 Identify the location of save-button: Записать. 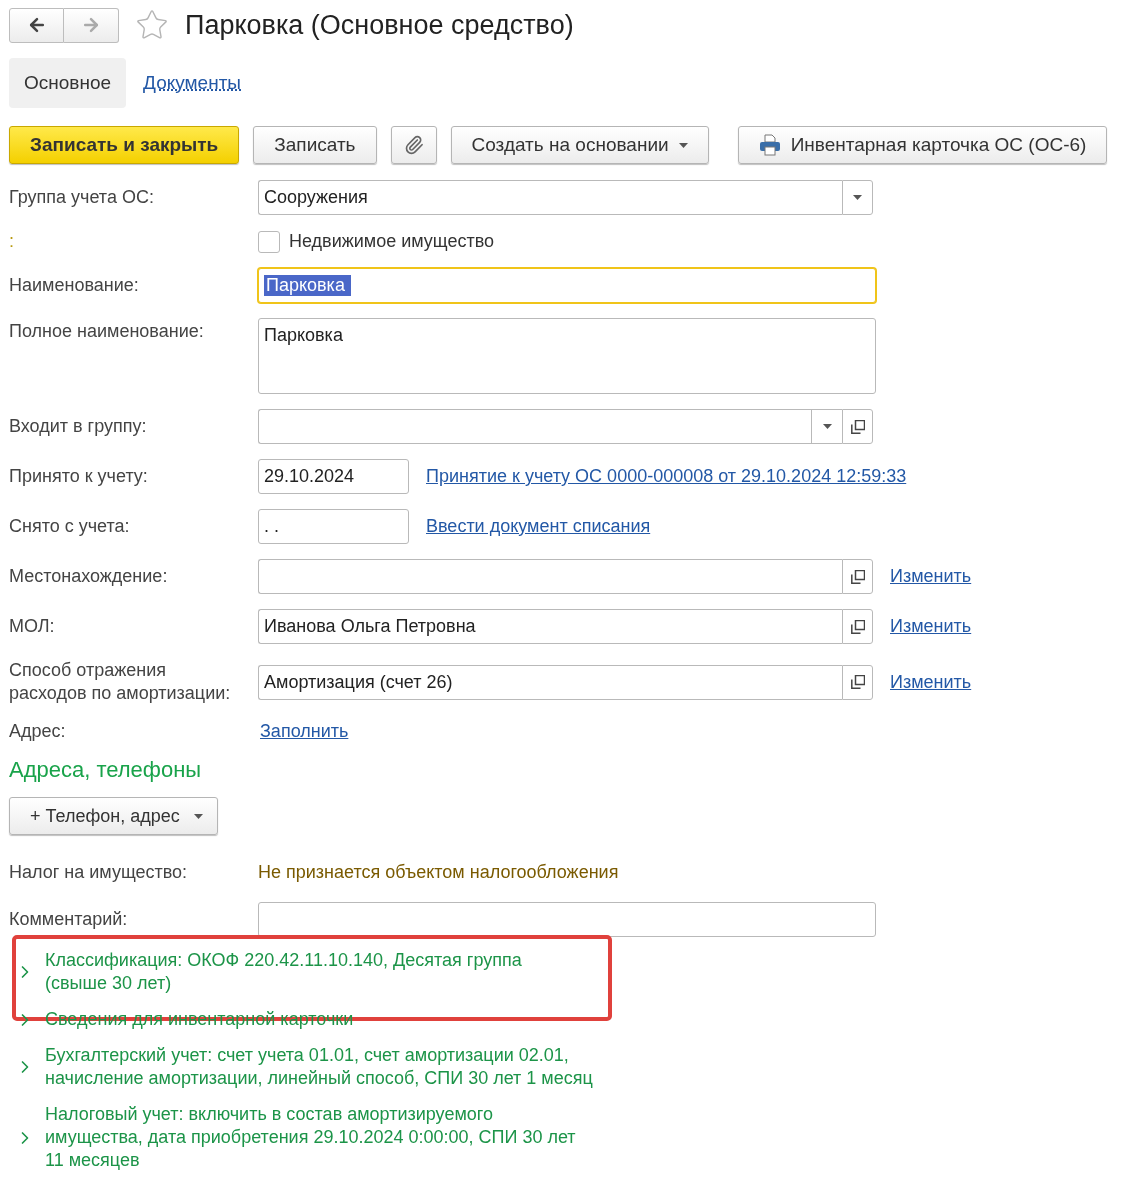
(315, 145).